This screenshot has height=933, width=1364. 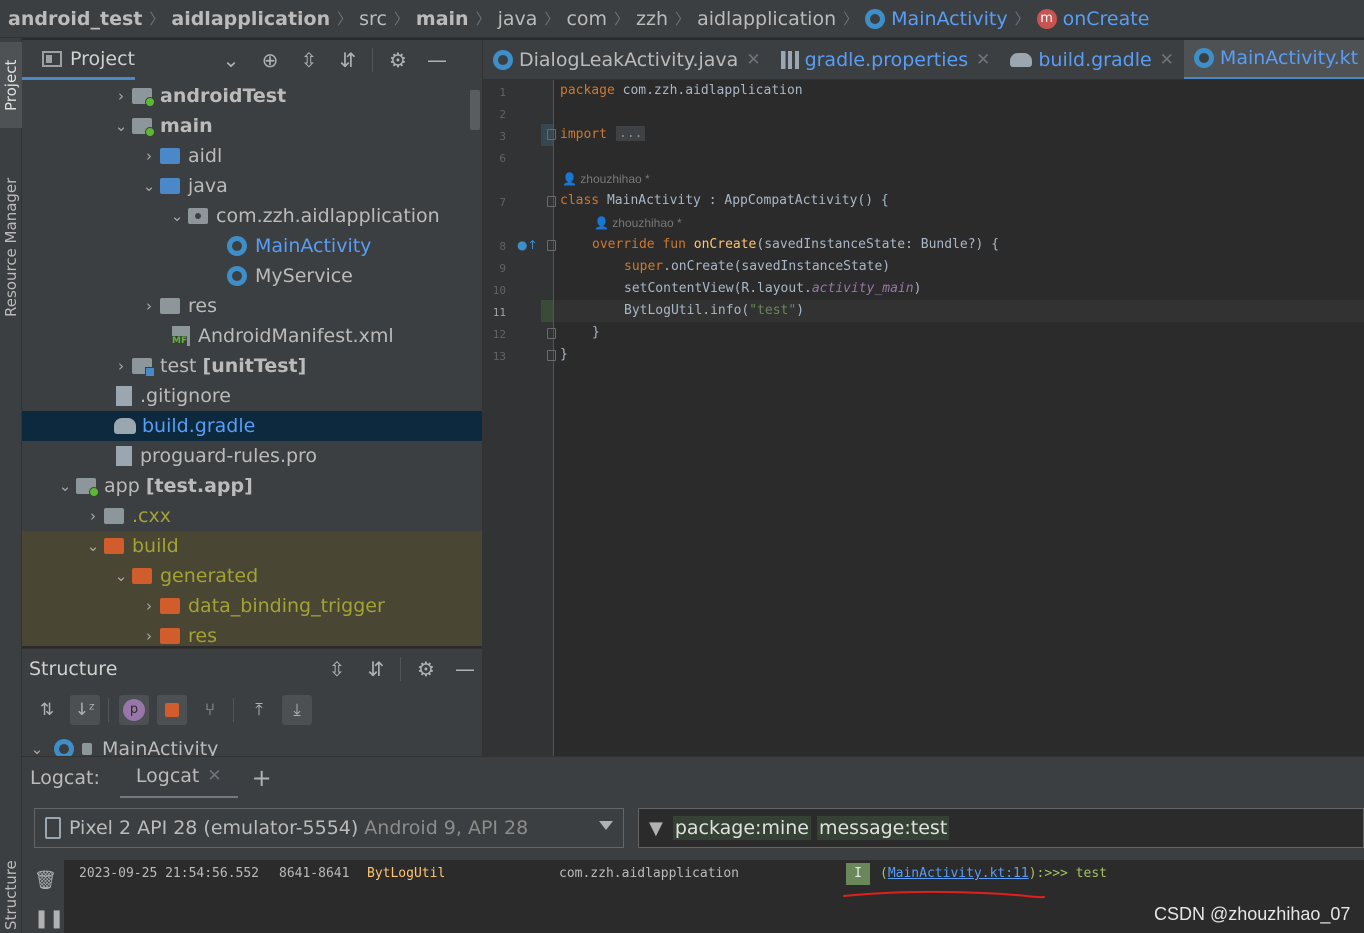 What do you see at coordinates (373, 19) in the screenshot?
I see `breadcrumb-src: src` at bounding box center [373, 19].